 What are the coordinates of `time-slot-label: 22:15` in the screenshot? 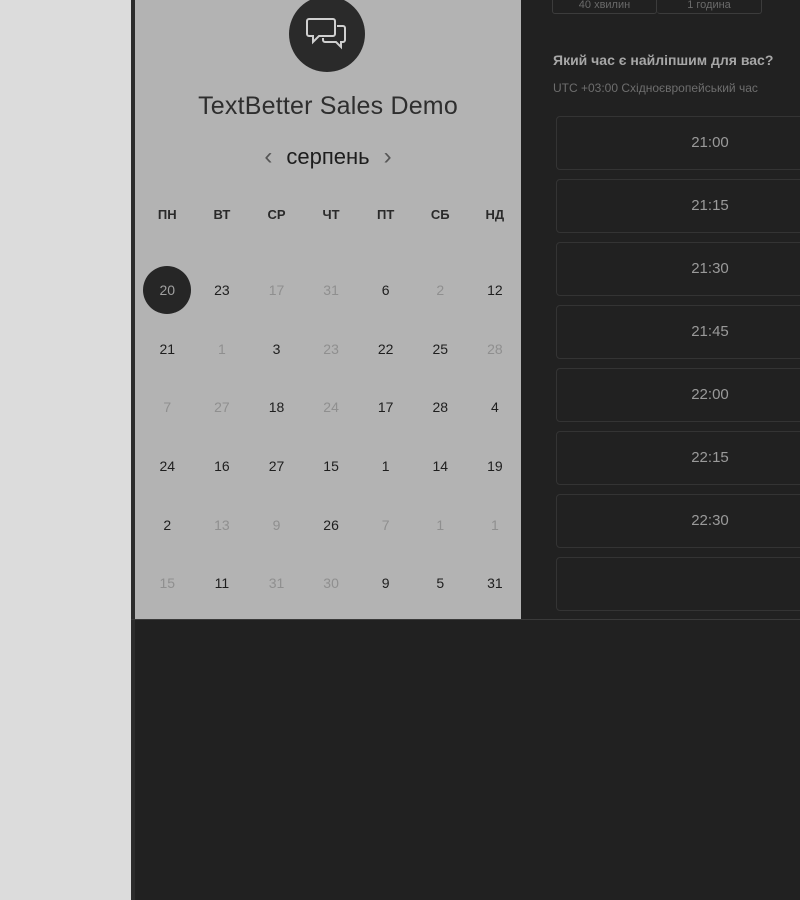 It's located at (710, 457).